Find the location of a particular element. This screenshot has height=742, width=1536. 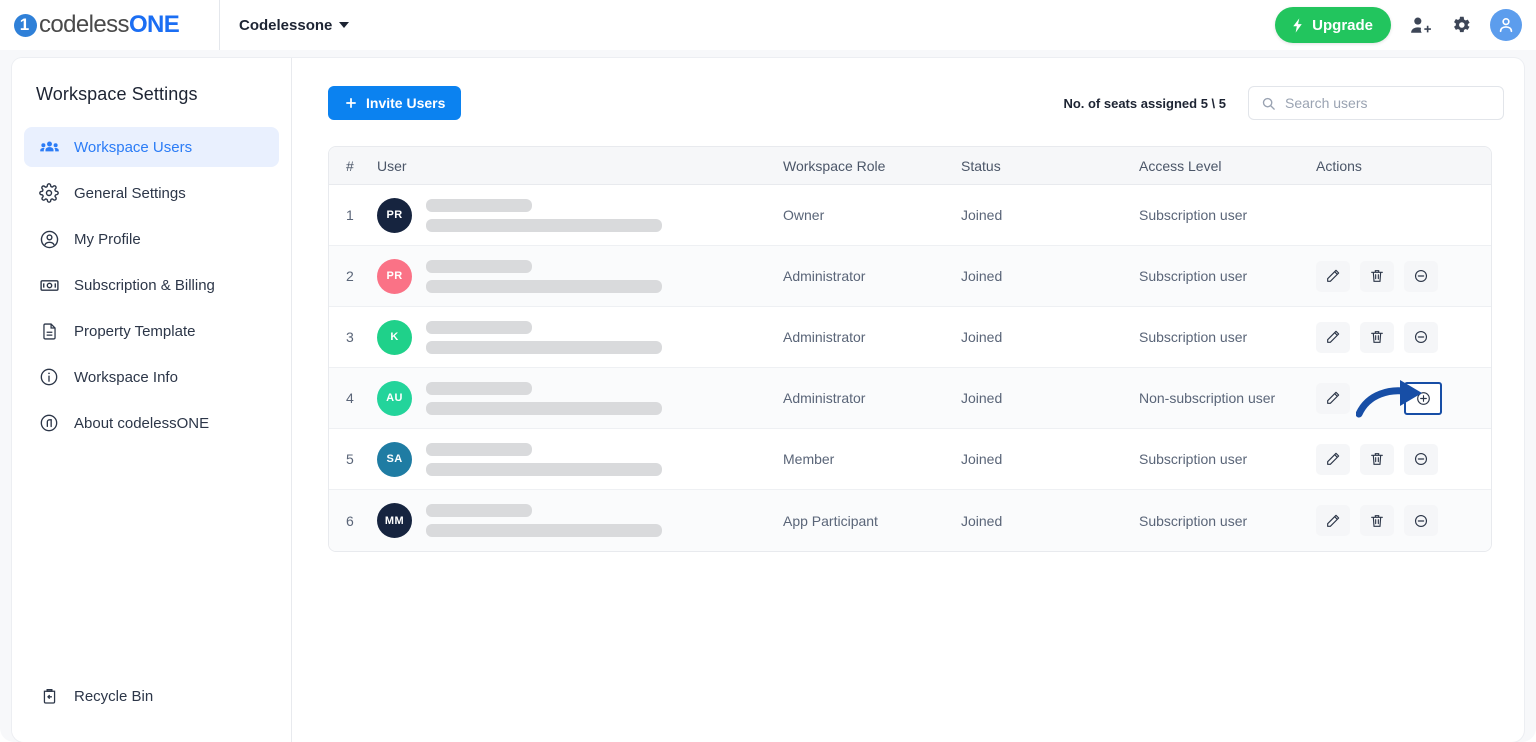

table-row: 5 SA Member Joined Subscription user is located at coordinates (910, 459).